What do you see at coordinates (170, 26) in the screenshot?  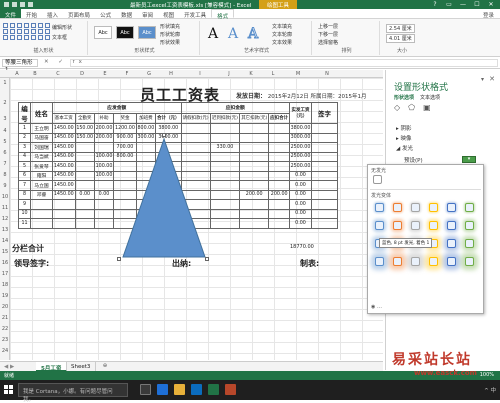 I see `shape-fill-button: 形状填充` at bounding box center [170, 26].